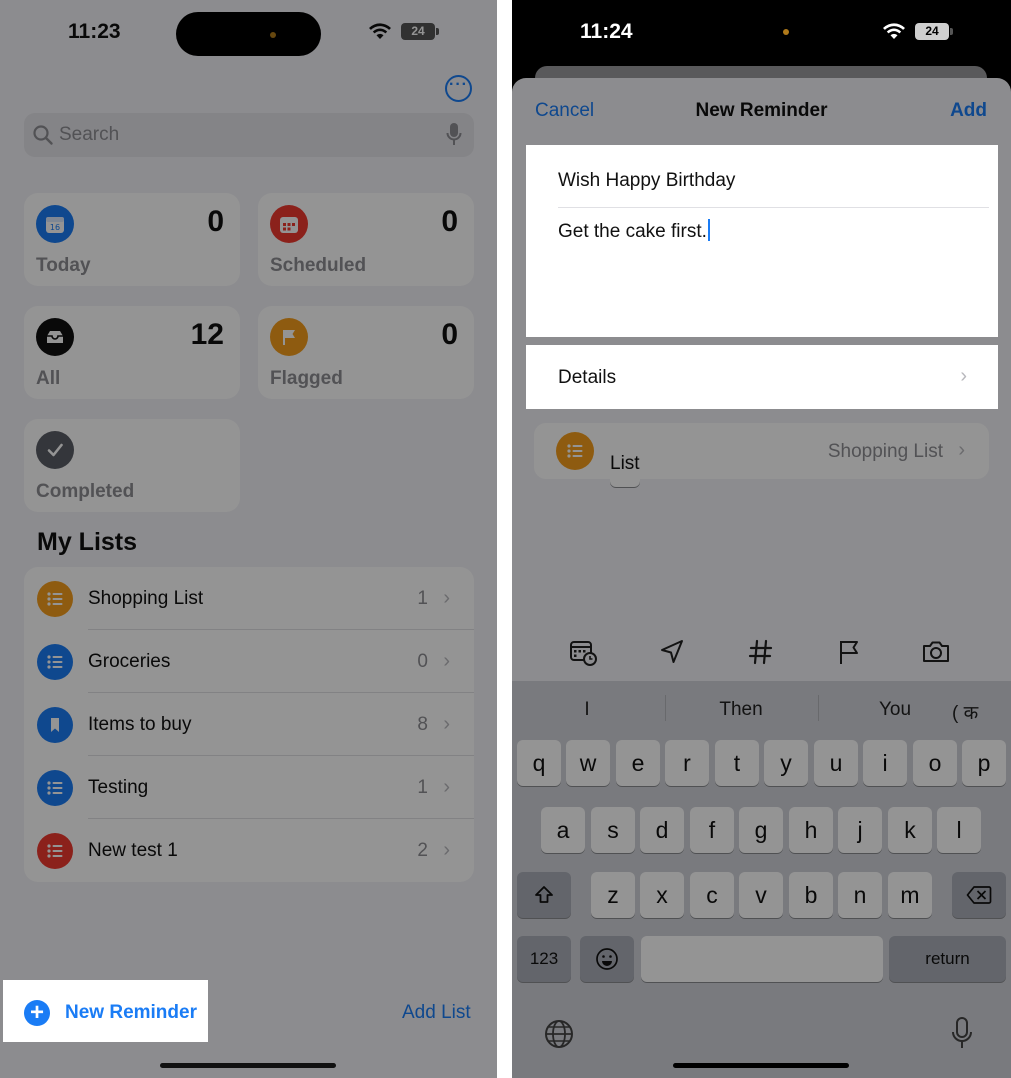 The image size is (1011, 1078). What do you see at coordinates (249, 135) in the screenshot?
I see `search-field: Search` at bounding box center [249, 135].